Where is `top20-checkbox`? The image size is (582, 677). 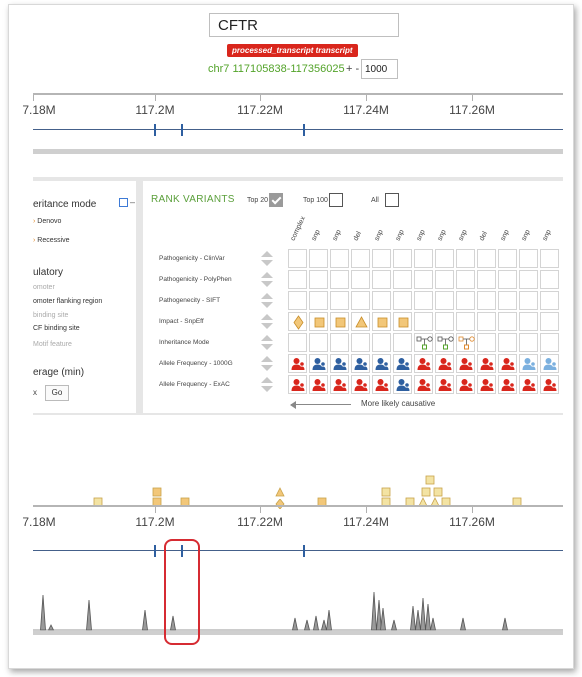
top20-checkbox is located at coordinates (276, 200).